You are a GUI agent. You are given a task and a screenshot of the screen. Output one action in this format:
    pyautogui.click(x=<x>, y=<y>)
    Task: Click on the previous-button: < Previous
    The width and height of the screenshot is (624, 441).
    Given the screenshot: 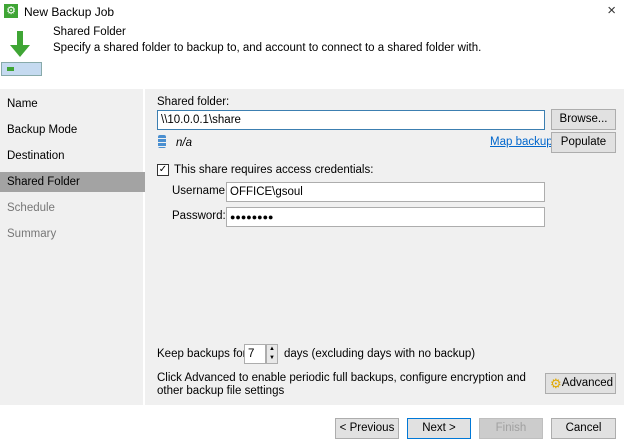 What is the action you would take?
    pyautogui.click(x=367, y=428)
    